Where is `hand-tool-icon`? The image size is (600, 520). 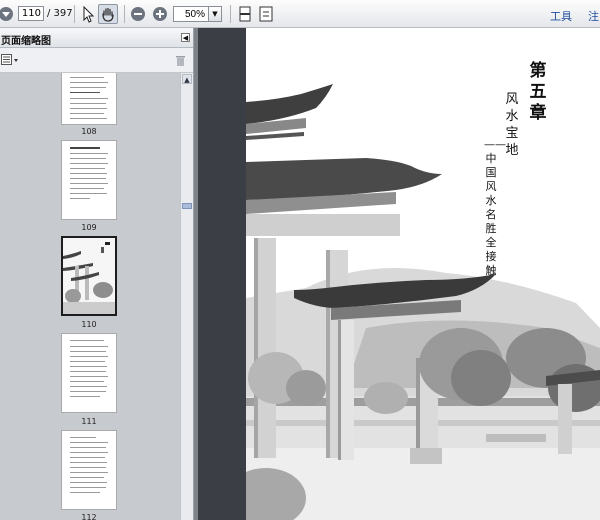 hand-tool-icon is located at coordinates (108, 14).